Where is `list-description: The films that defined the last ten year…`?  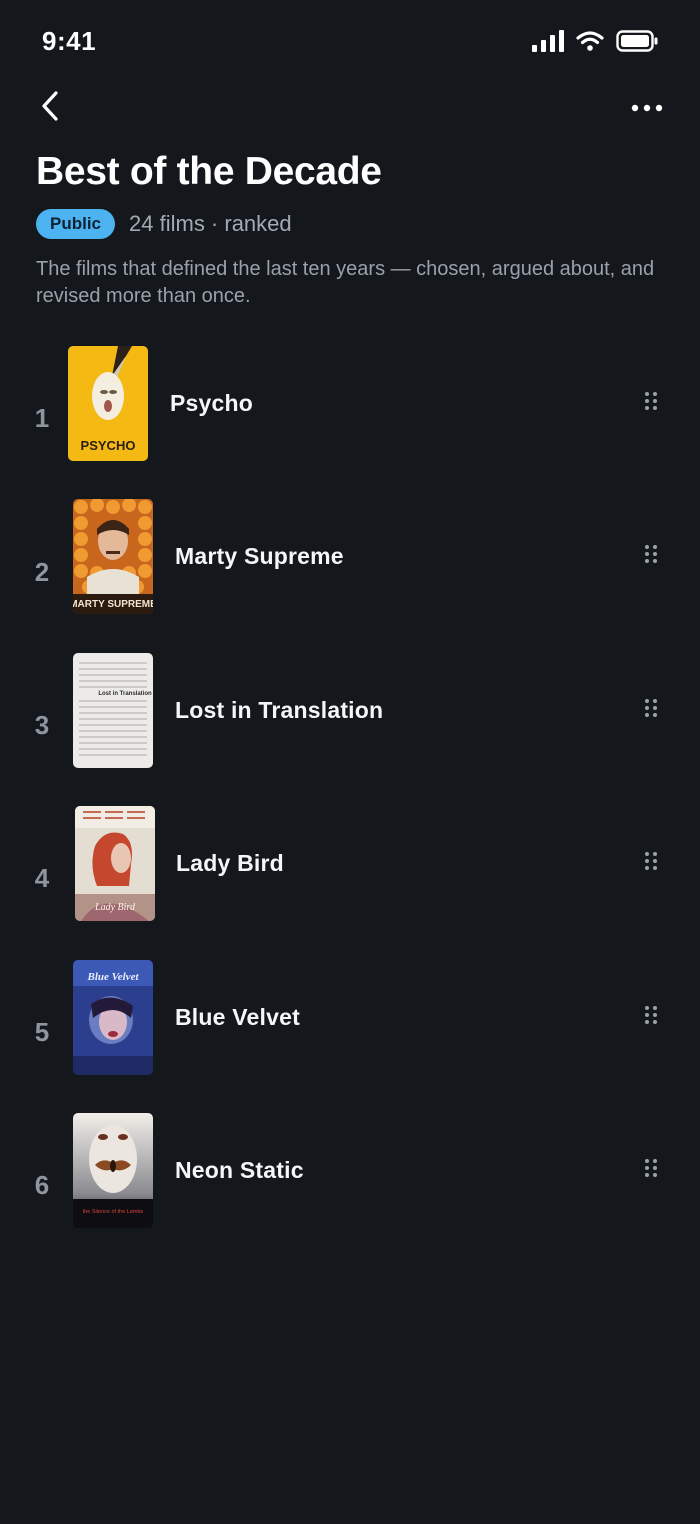
list-description: The films that defined the last ten year… is located at coordinates (345, 282).